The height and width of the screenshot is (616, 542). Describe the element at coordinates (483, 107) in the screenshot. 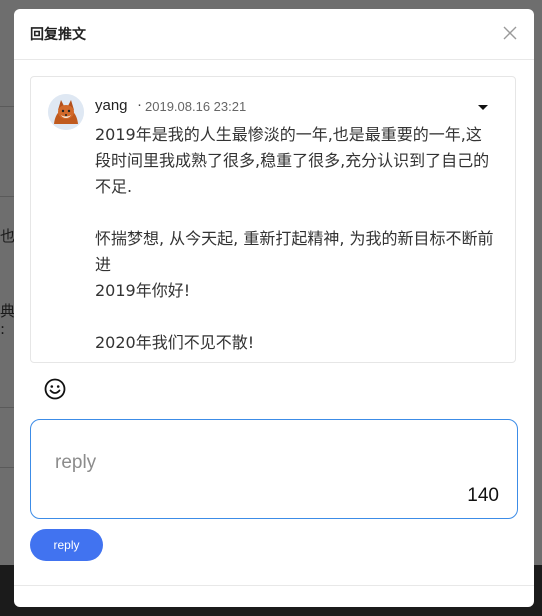

I see `caret-down-icon` at that location.